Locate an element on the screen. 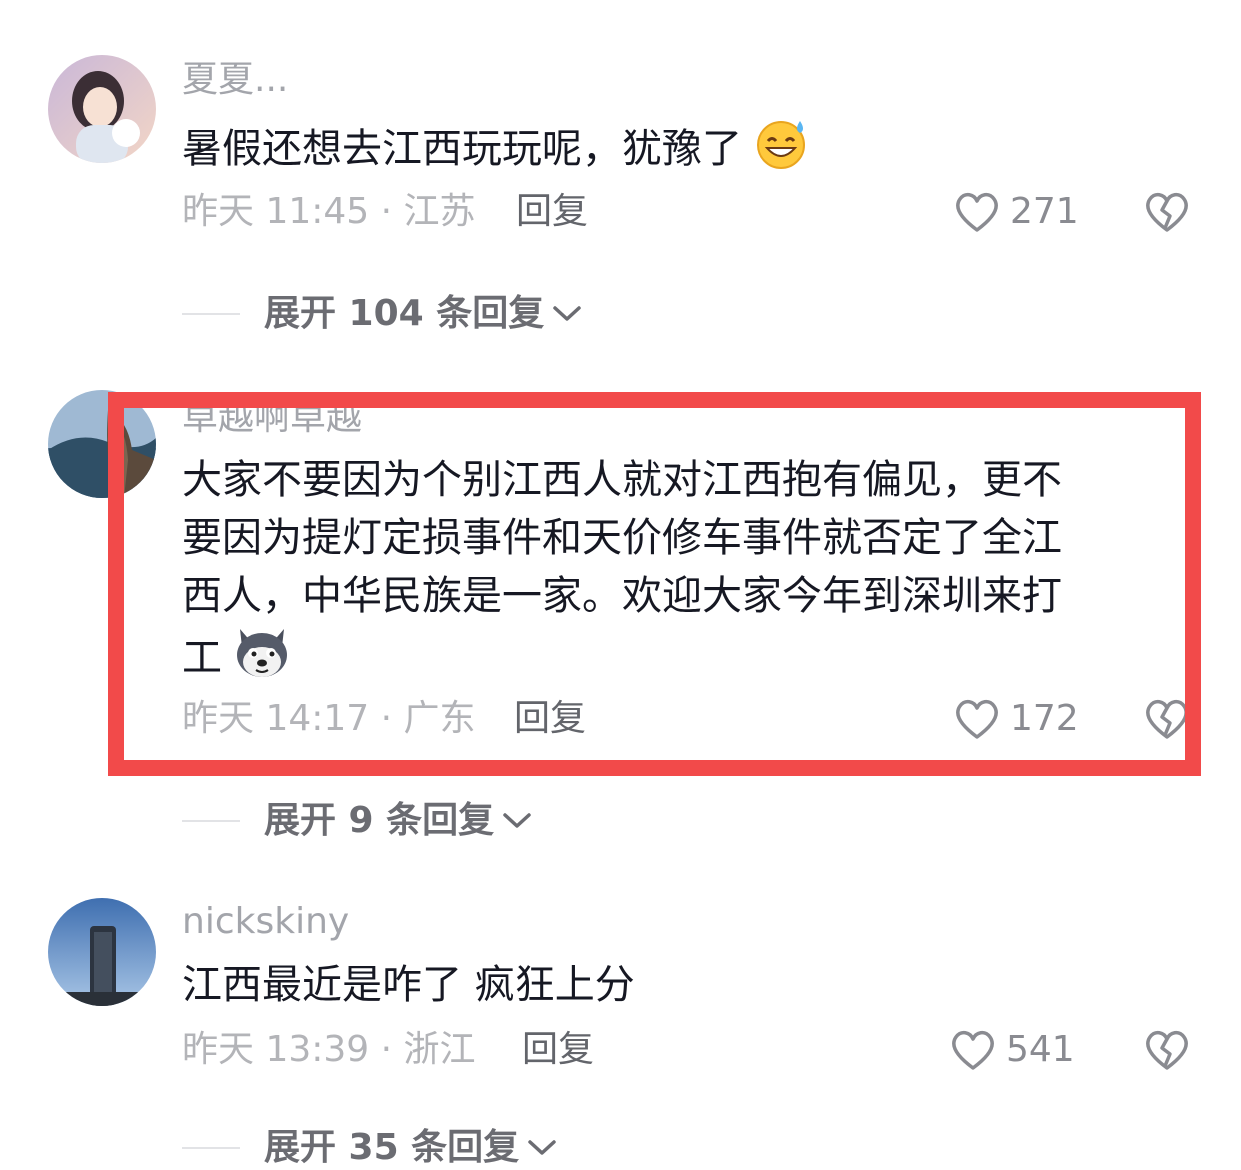 This screenshot has width=1241, height=1170. grin-sweat-emoji-icon is located at coordinates (781, 151).